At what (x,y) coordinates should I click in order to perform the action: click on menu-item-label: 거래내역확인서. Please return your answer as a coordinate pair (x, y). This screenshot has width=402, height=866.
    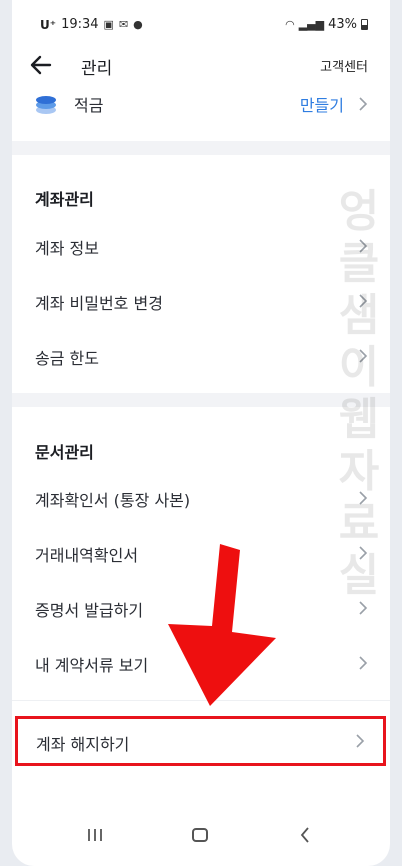
    Looking at the image, I should click on (87, 555).